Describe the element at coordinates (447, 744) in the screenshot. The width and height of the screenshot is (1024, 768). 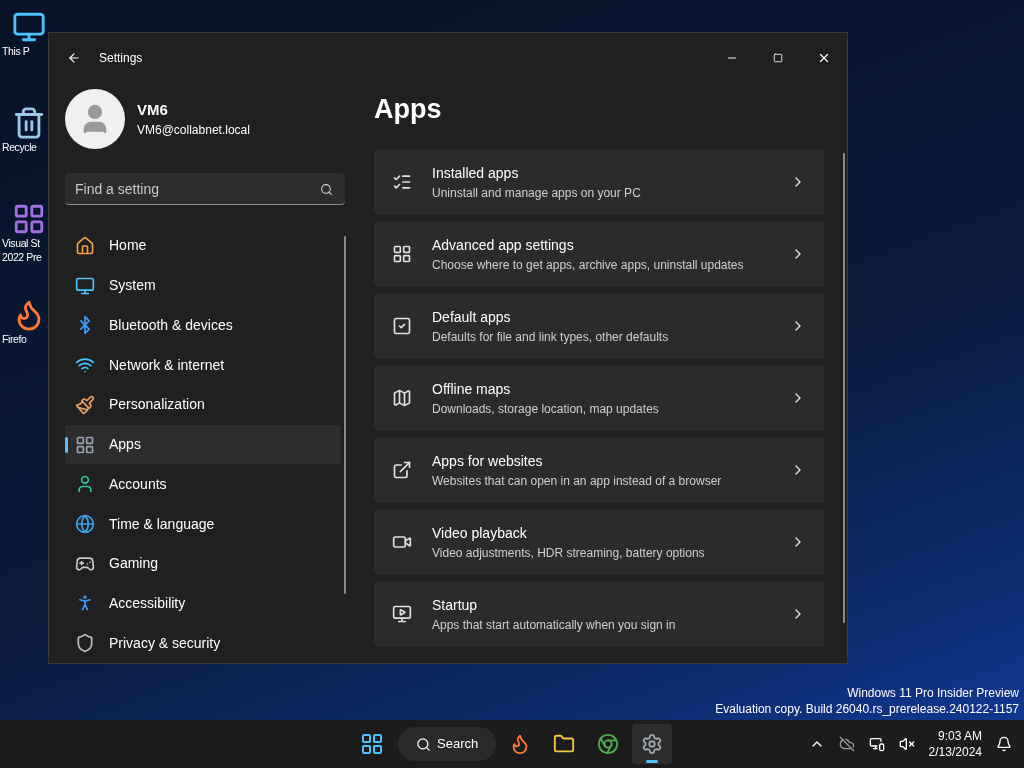
I see `search-button: Search` at that location.